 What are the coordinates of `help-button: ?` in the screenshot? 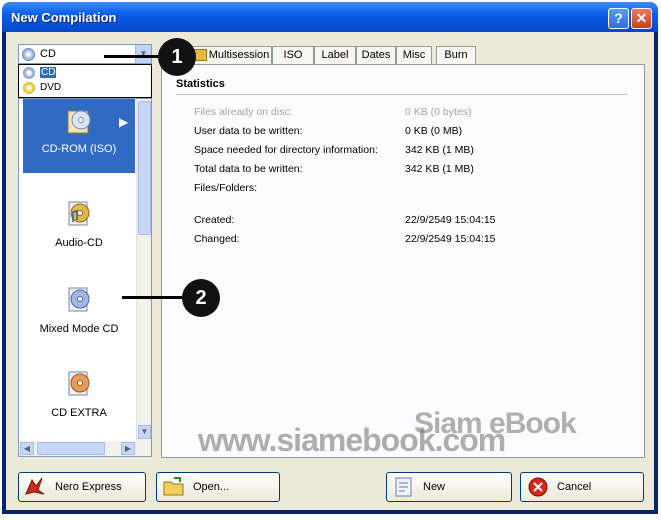 It's located at (618, 18).